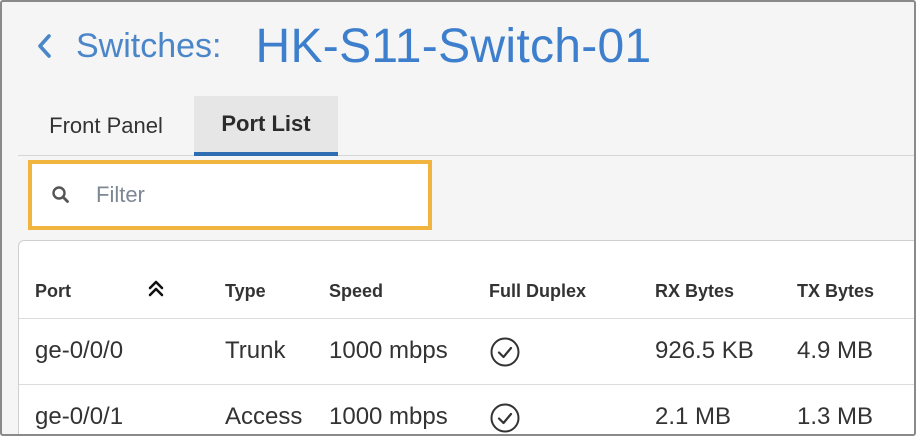  What do you see at coordinates (694, 291) in the screenshot?
I see `column-header-rx-bytes: RX Bytes` at bounding box center [694, 291].